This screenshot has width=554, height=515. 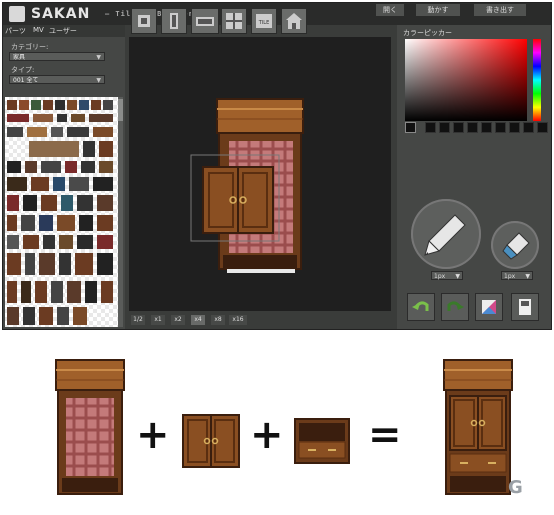 I want to click on undo-button, so click(x=421, y=307).